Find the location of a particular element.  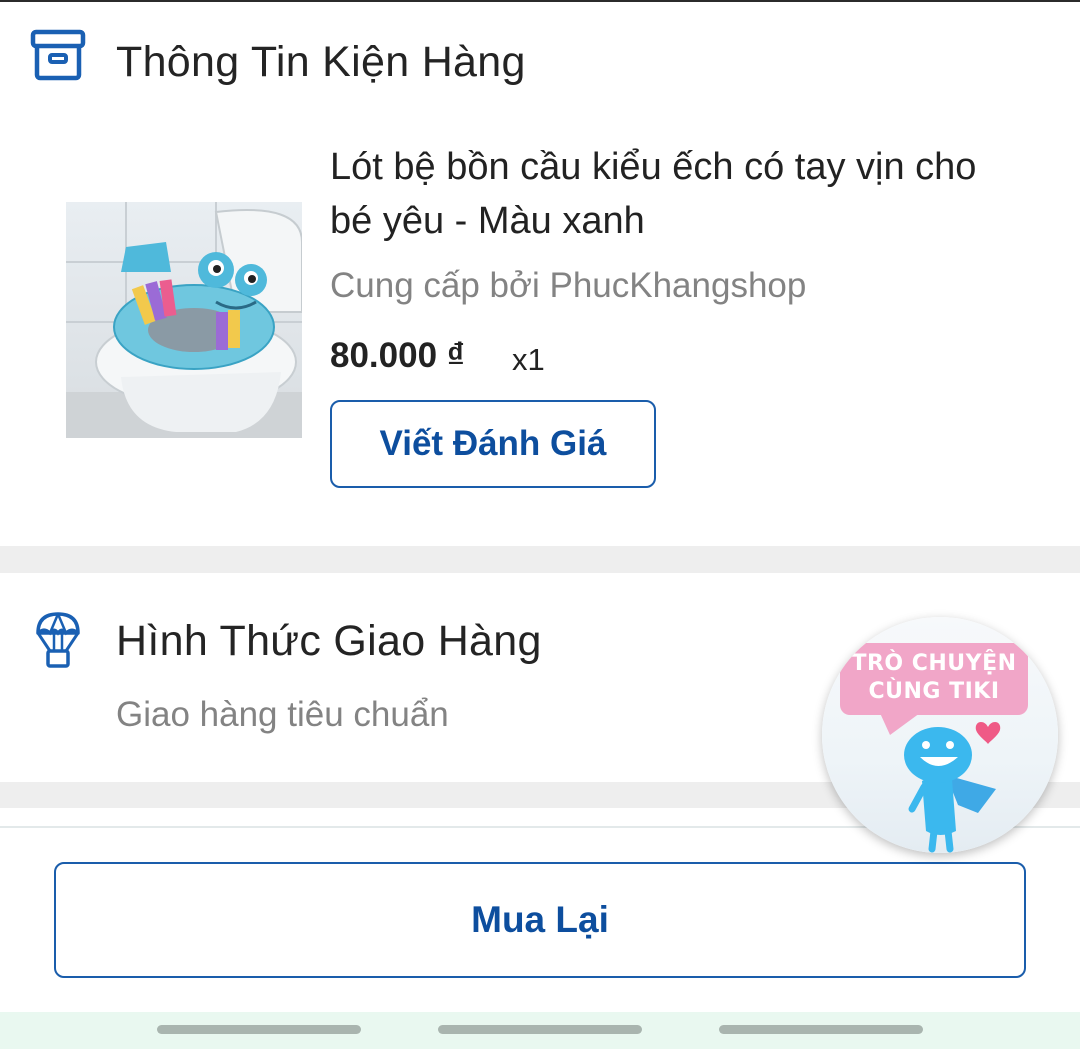

chat-label-line1: TRÒ CHUYỆN is located at coordinates (934, 663).